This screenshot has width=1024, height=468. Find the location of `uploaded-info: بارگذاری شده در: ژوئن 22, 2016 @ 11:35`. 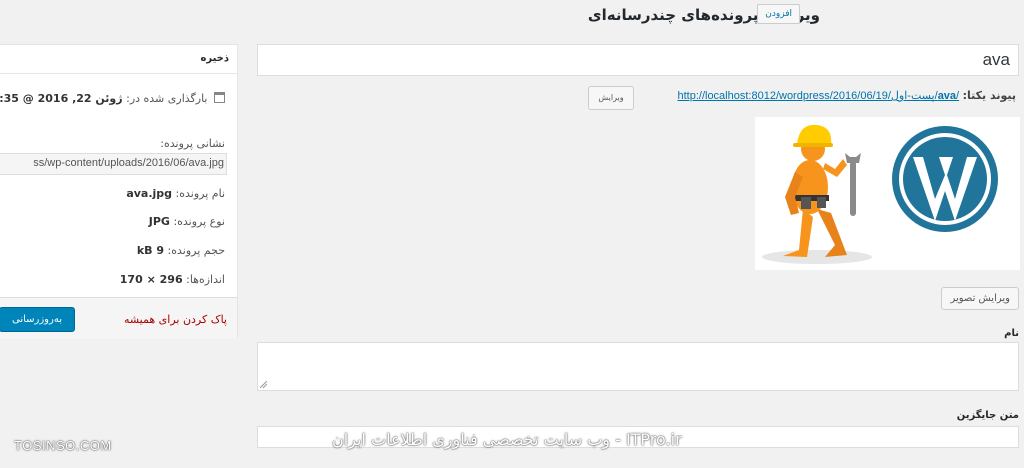

uploaded-info: بارگذاری شده در: ژوئن 22, 2016 @ 11:35 is located at coordinates (112, 98).